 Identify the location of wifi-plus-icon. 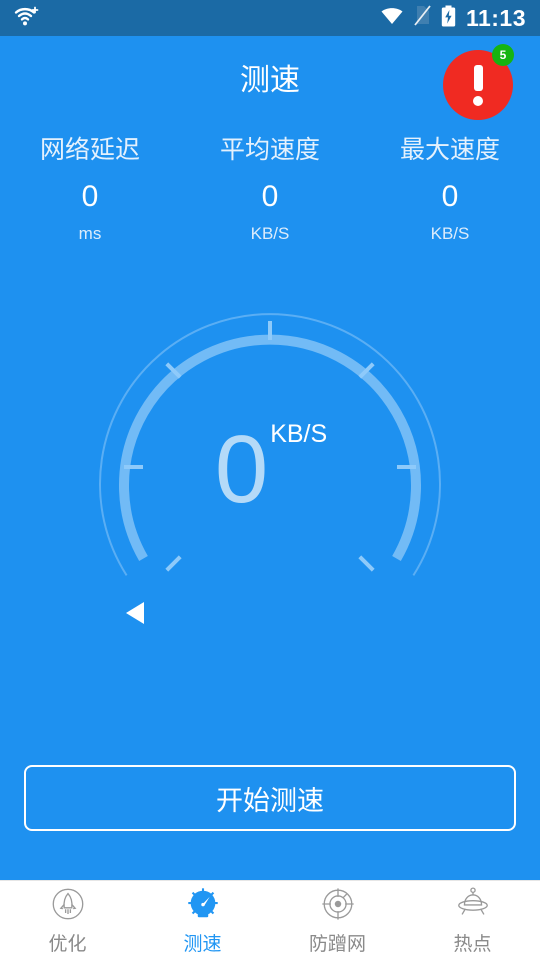
(27, 18).